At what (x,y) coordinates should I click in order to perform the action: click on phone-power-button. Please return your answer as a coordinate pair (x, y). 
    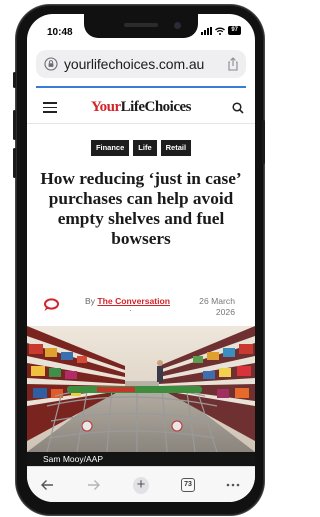
    Looking at the image, I should click on (263, 142).